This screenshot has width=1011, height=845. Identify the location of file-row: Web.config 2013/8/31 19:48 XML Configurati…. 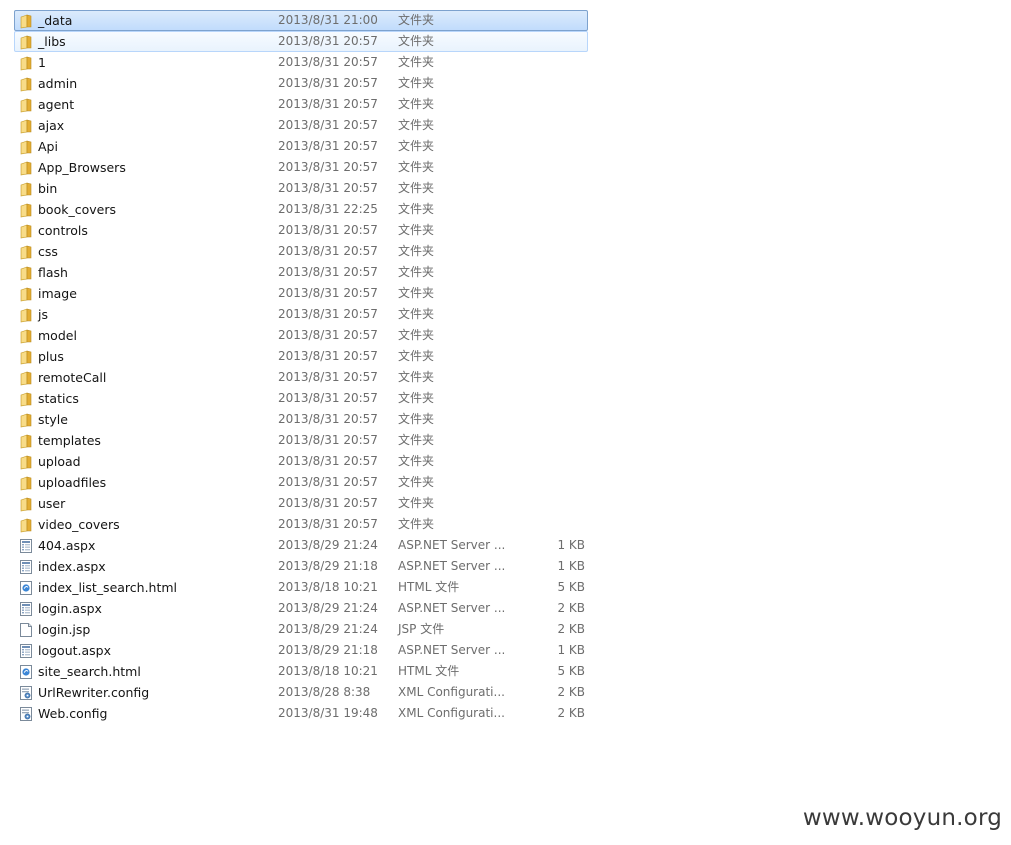
(301, 713).